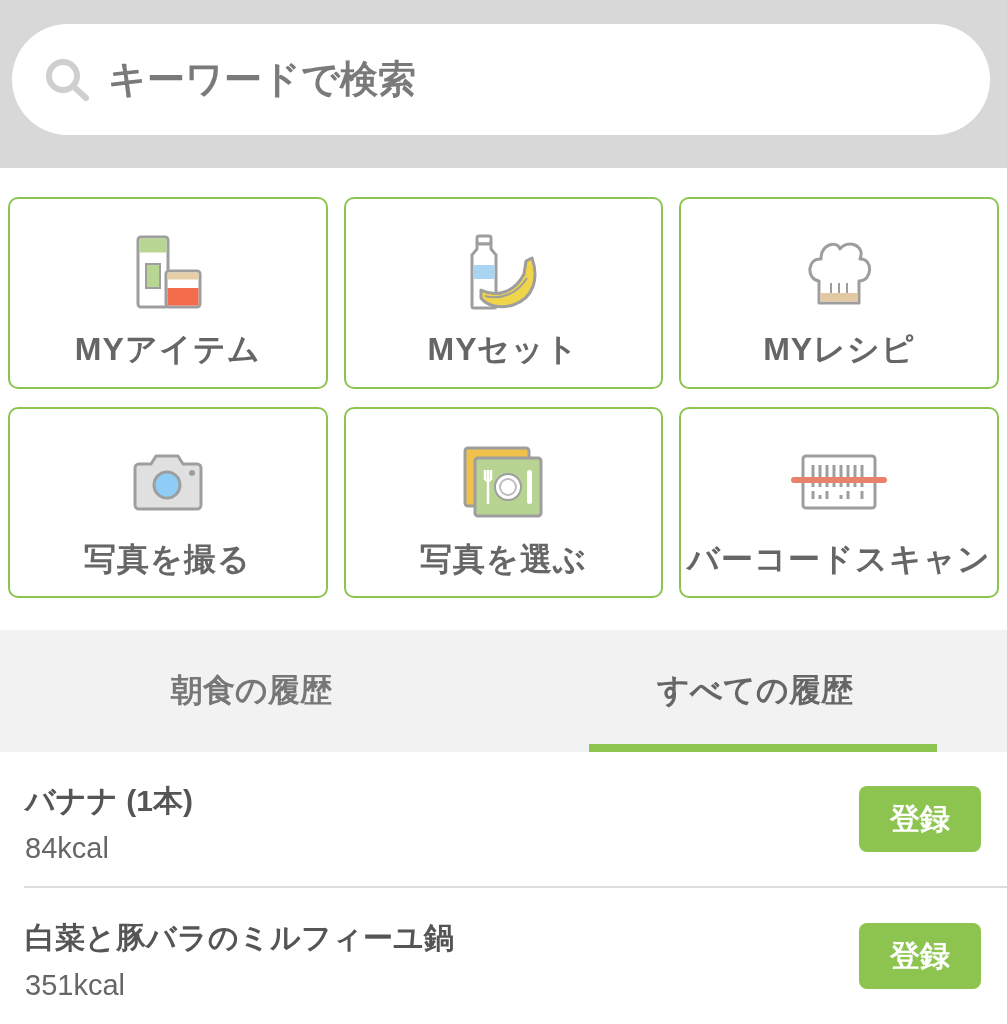  Describe the element at coordinates (67, 848) in the screenshot. I see `calorie-text: 84kcal` at that location.